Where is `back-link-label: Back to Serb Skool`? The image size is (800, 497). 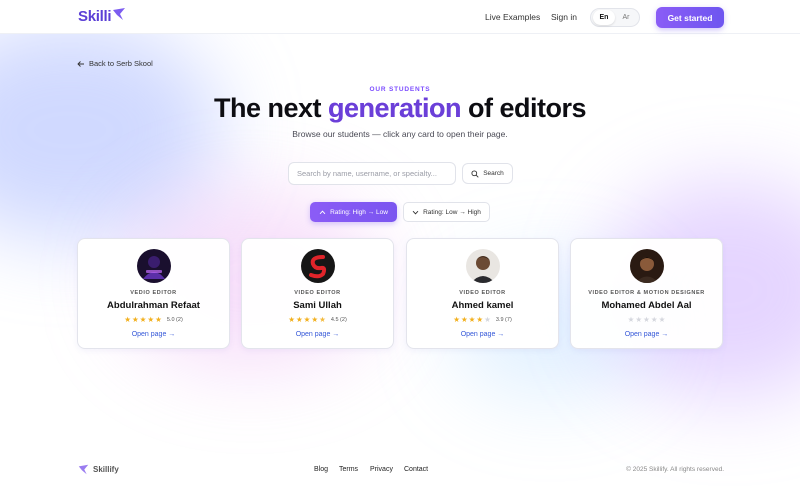 back-link-label: Back to Serb Skool is located at coordinates (121, 63).